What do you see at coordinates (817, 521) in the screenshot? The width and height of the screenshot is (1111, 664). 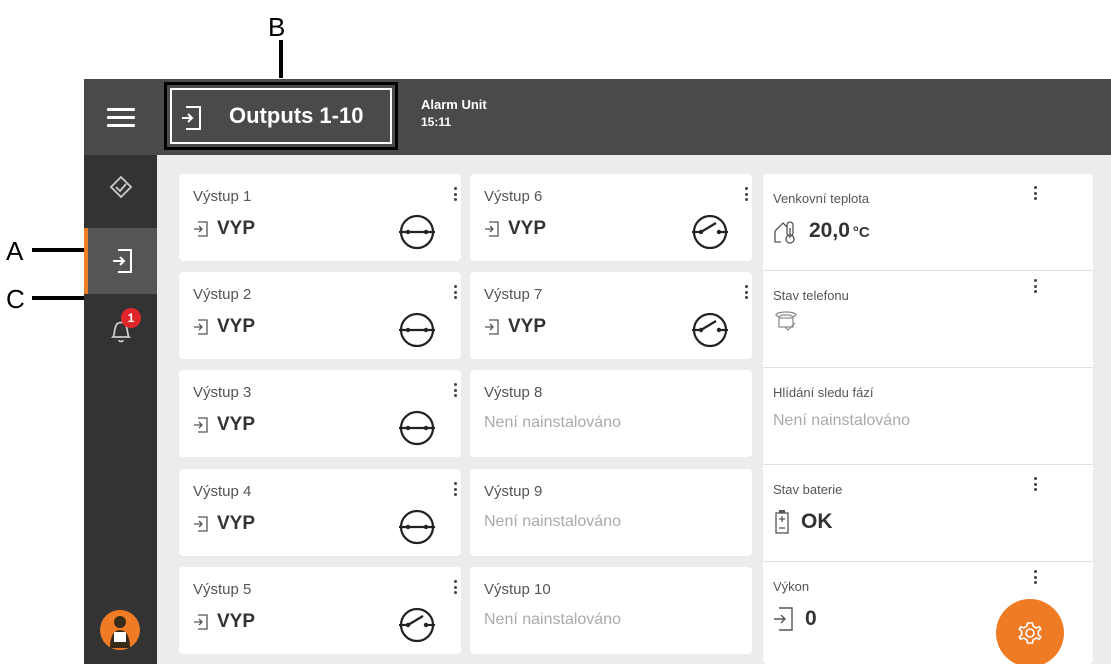 I see `battery-value: OK` at bounding box center [817, 521].